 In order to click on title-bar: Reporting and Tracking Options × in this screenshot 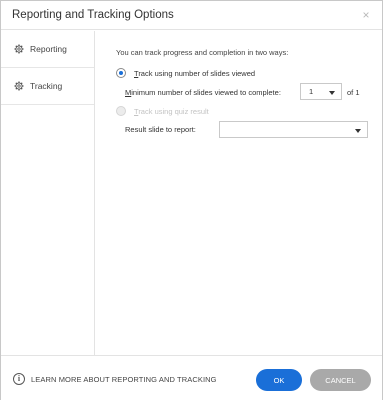, I will do `click(191, 15)`.